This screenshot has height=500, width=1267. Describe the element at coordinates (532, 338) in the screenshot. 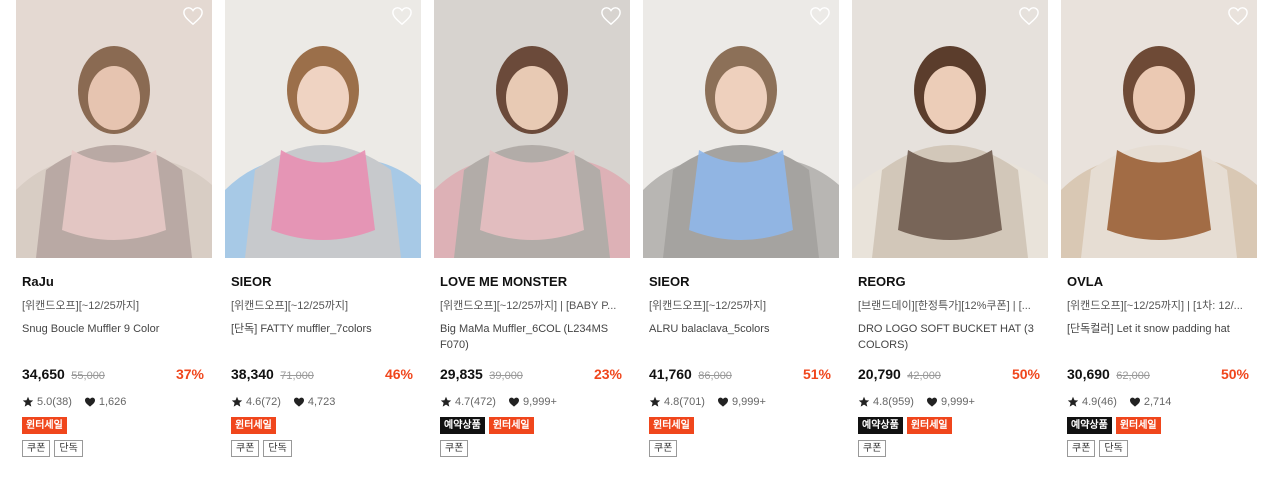

I see `product-name: Big MaMa Muffler_6COL (L234MS F070)` at that location.